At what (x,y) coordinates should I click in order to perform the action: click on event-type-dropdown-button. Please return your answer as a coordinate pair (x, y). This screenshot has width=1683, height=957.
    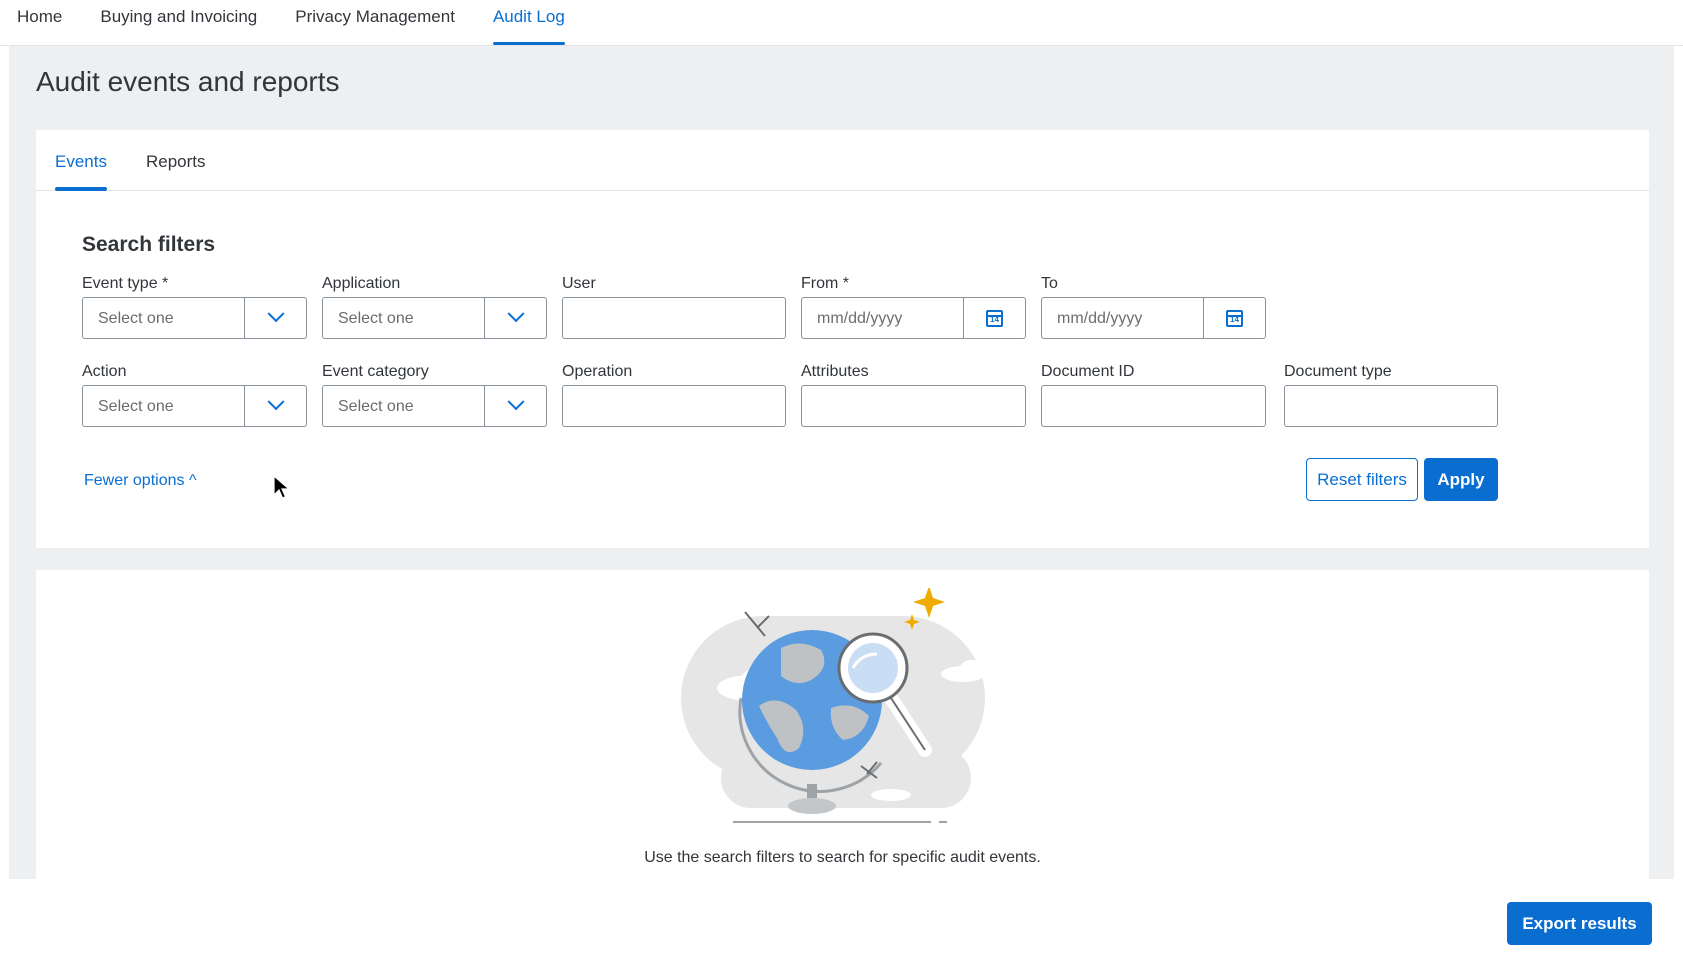
    Looking at the image, I should click on (275, 318).